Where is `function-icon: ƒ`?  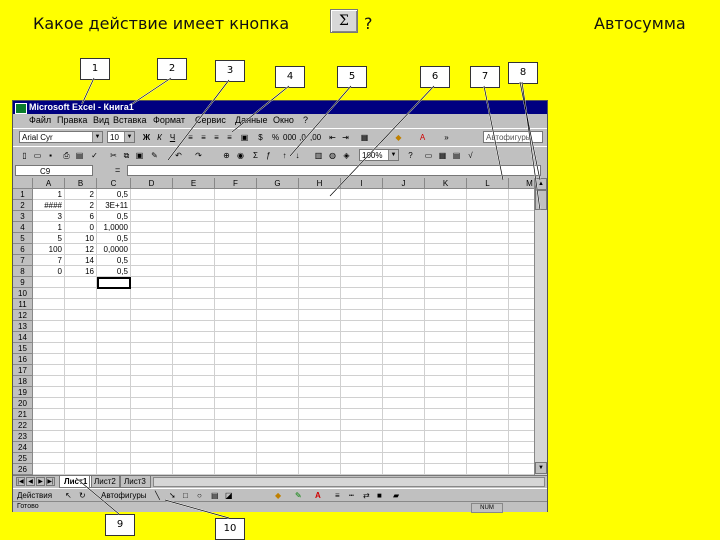
function-icon: ƒ is located at coordinates (268, 155).